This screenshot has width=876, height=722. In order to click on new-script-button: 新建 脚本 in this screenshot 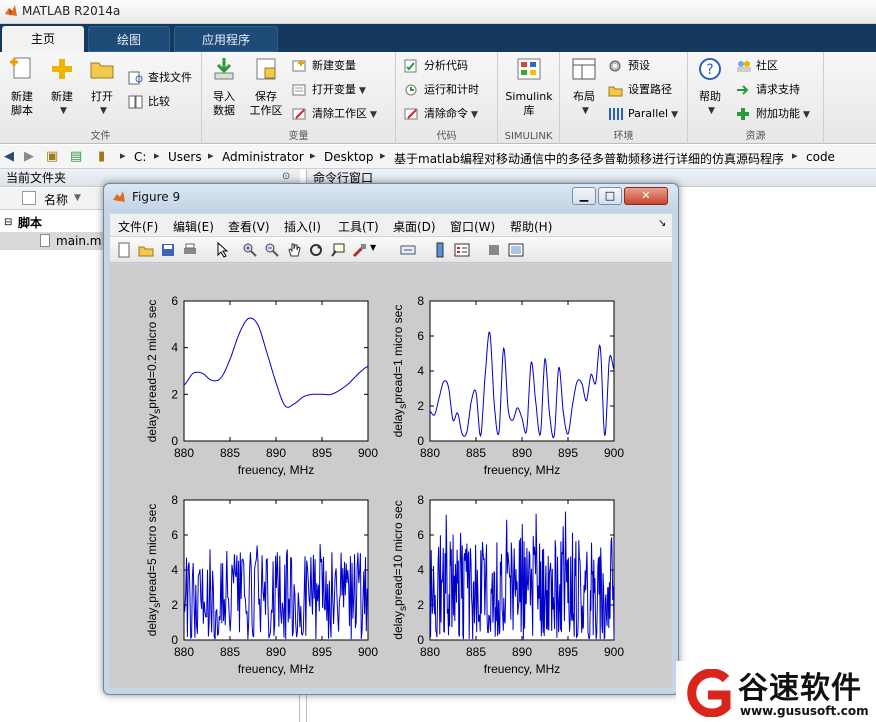, I will do `click(22, 87)`.